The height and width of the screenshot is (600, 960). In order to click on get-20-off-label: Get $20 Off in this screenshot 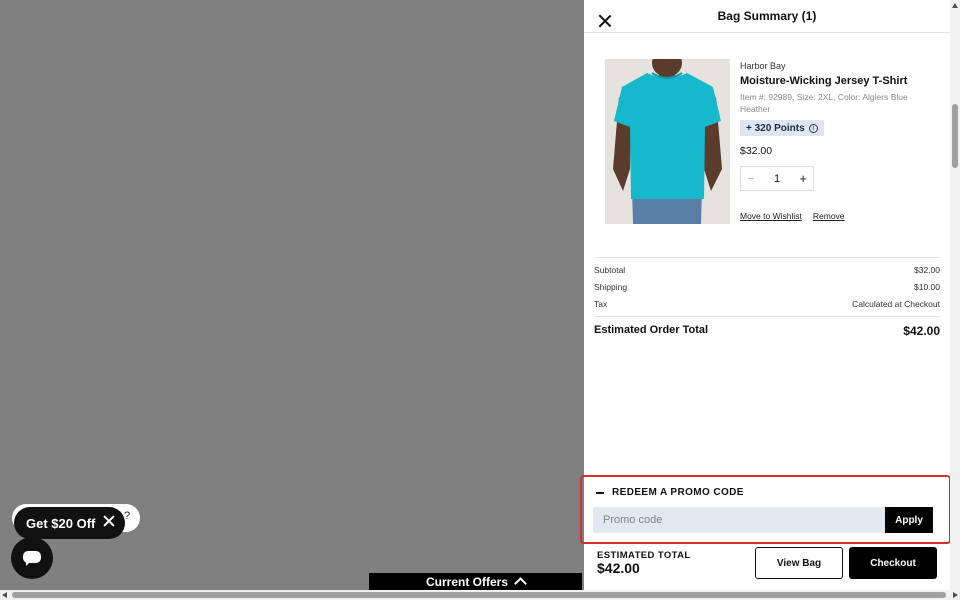, I will do `click(61, 523)`.